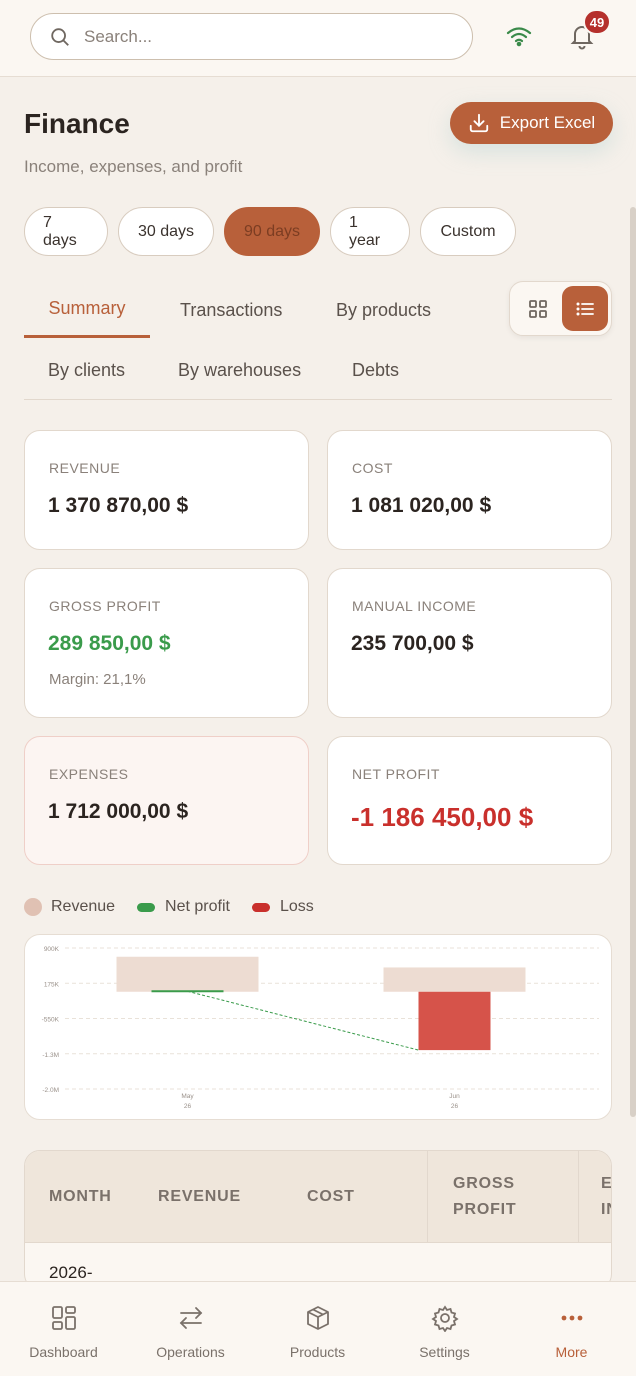 The height and width of the screenshot is (1376, 636). I want to click on export-excel-button: Export Excel, so click(531, 123).